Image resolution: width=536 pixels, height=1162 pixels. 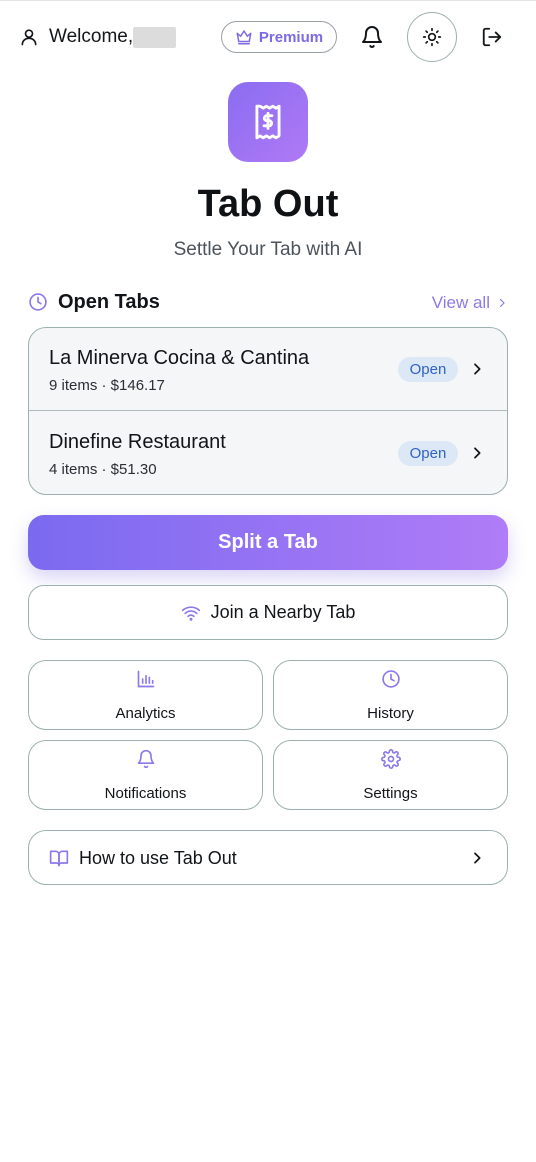 I want to click on tab-restaurant-name: La Minerva Cocina & Cantina, so click(x=179, y=358).